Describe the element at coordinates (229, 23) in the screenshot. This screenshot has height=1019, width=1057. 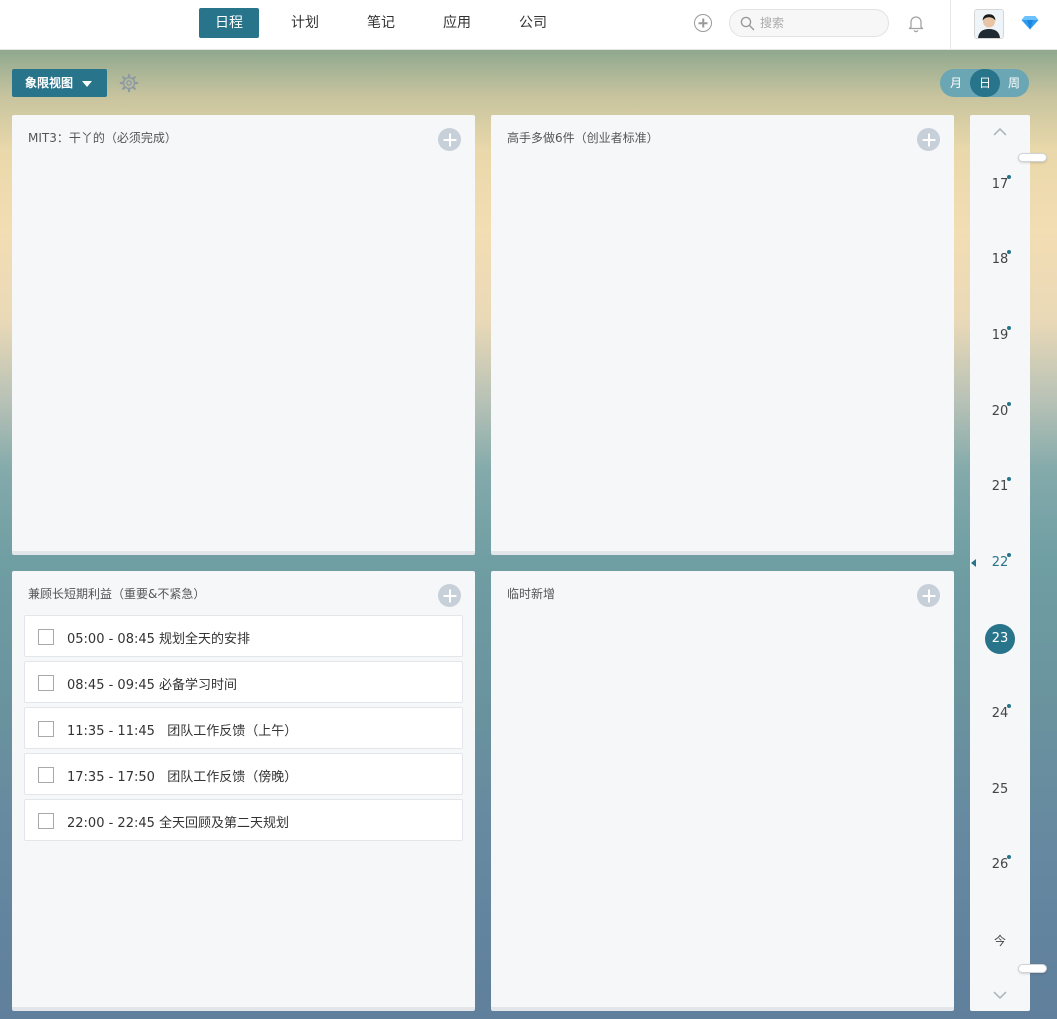
I see `tab-schedule: 日程` at that location.